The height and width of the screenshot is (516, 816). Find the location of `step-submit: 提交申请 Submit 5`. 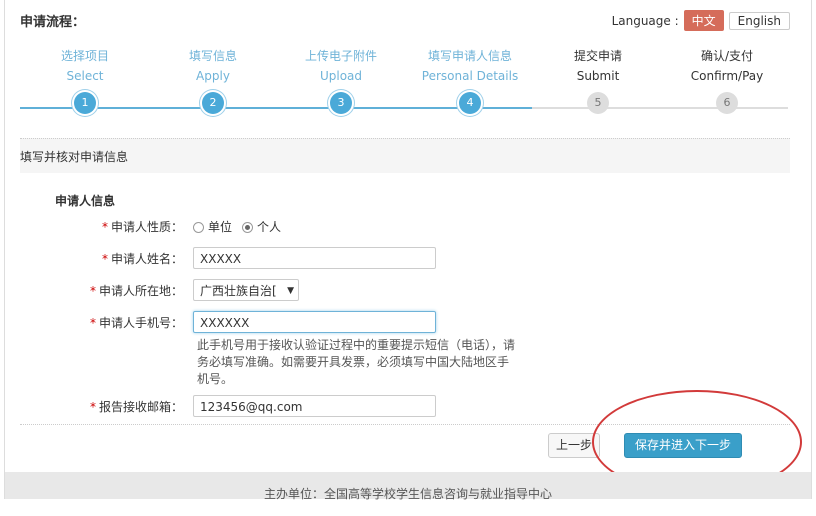

step-submit: 提交申请 Submit 5 is located at coordinates (598, 80).